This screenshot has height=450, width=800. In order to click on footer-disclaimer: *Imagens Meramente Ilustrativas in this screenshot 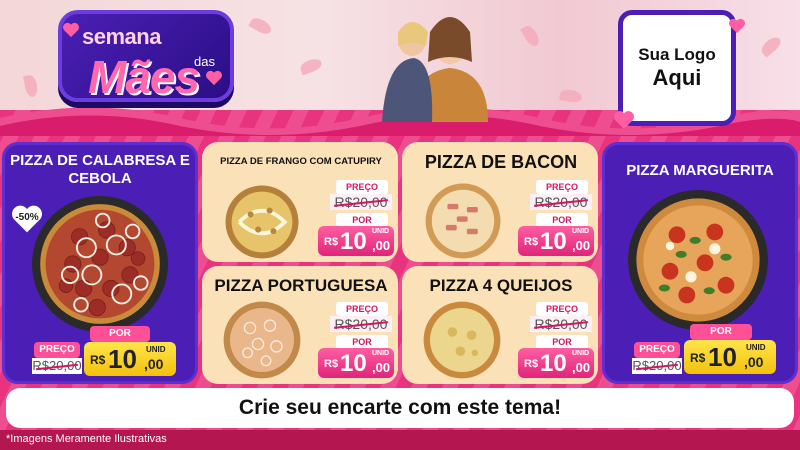, I will do `click(86, 439)`.